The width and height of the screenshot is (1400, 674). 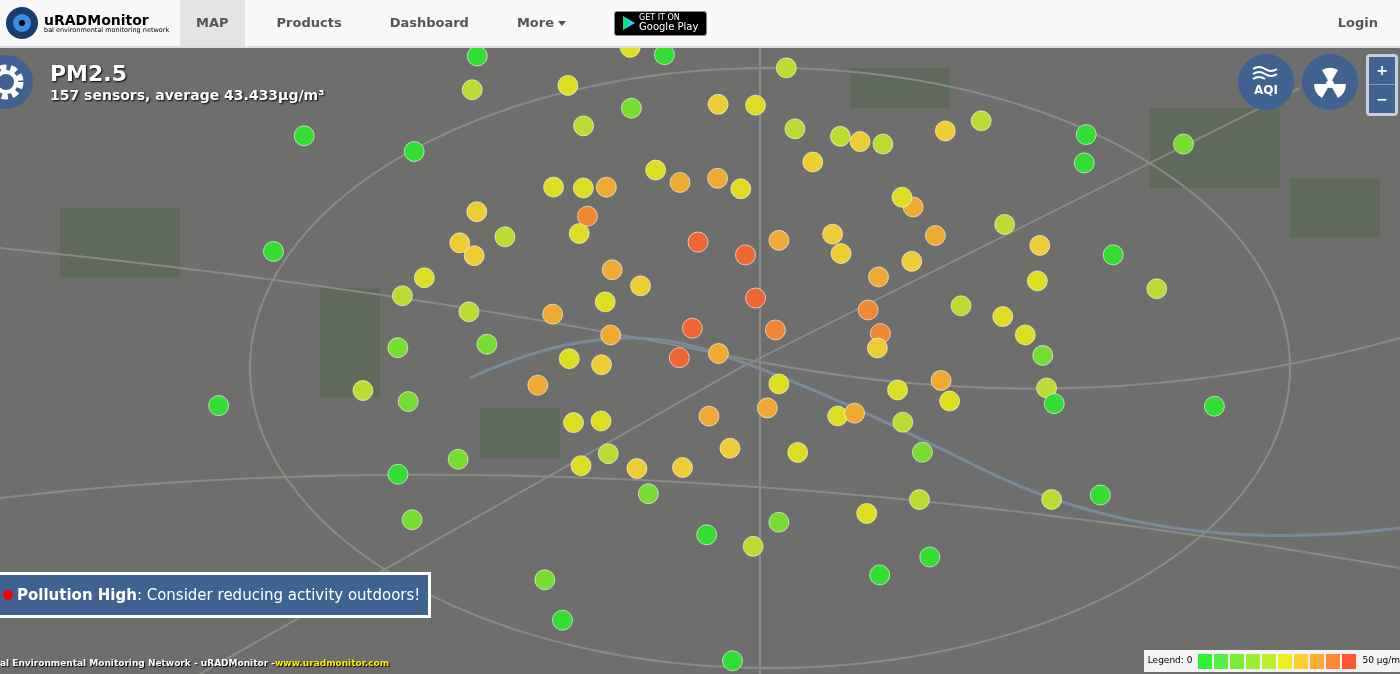 I want to click on parameter-title: PM2.5, so click(x=89, y=73).